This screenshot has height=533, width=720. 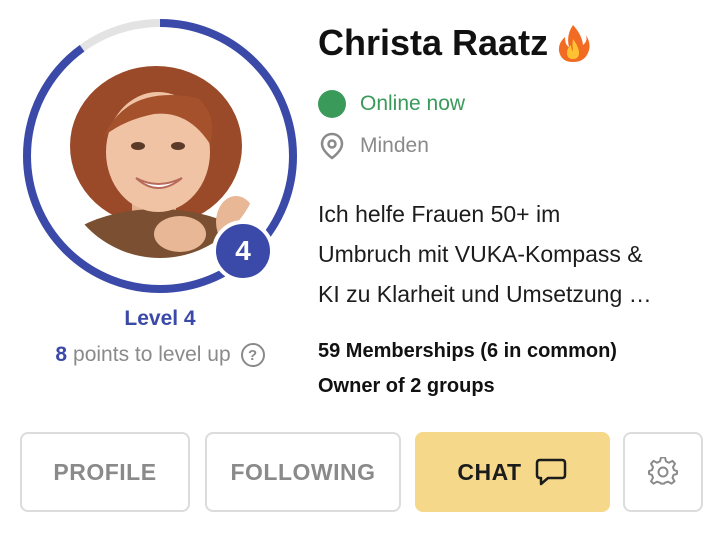 I want to click on online-status: Online now, so click(x=391, y=104).